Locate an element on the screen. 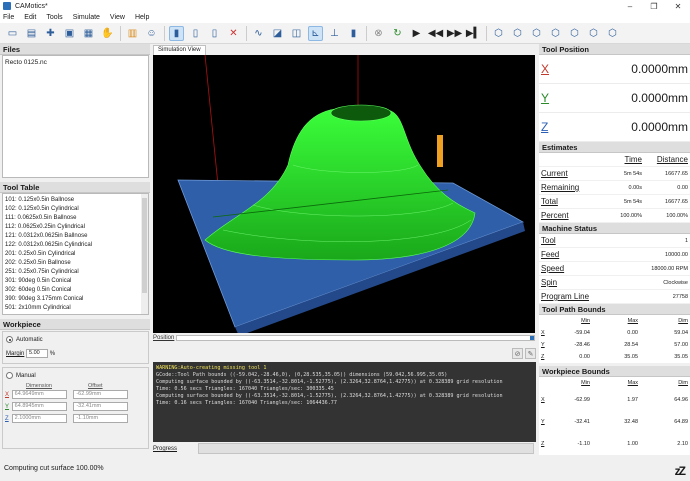 The image size is (690, 481). tool-model is located at coordinates (440, 151).